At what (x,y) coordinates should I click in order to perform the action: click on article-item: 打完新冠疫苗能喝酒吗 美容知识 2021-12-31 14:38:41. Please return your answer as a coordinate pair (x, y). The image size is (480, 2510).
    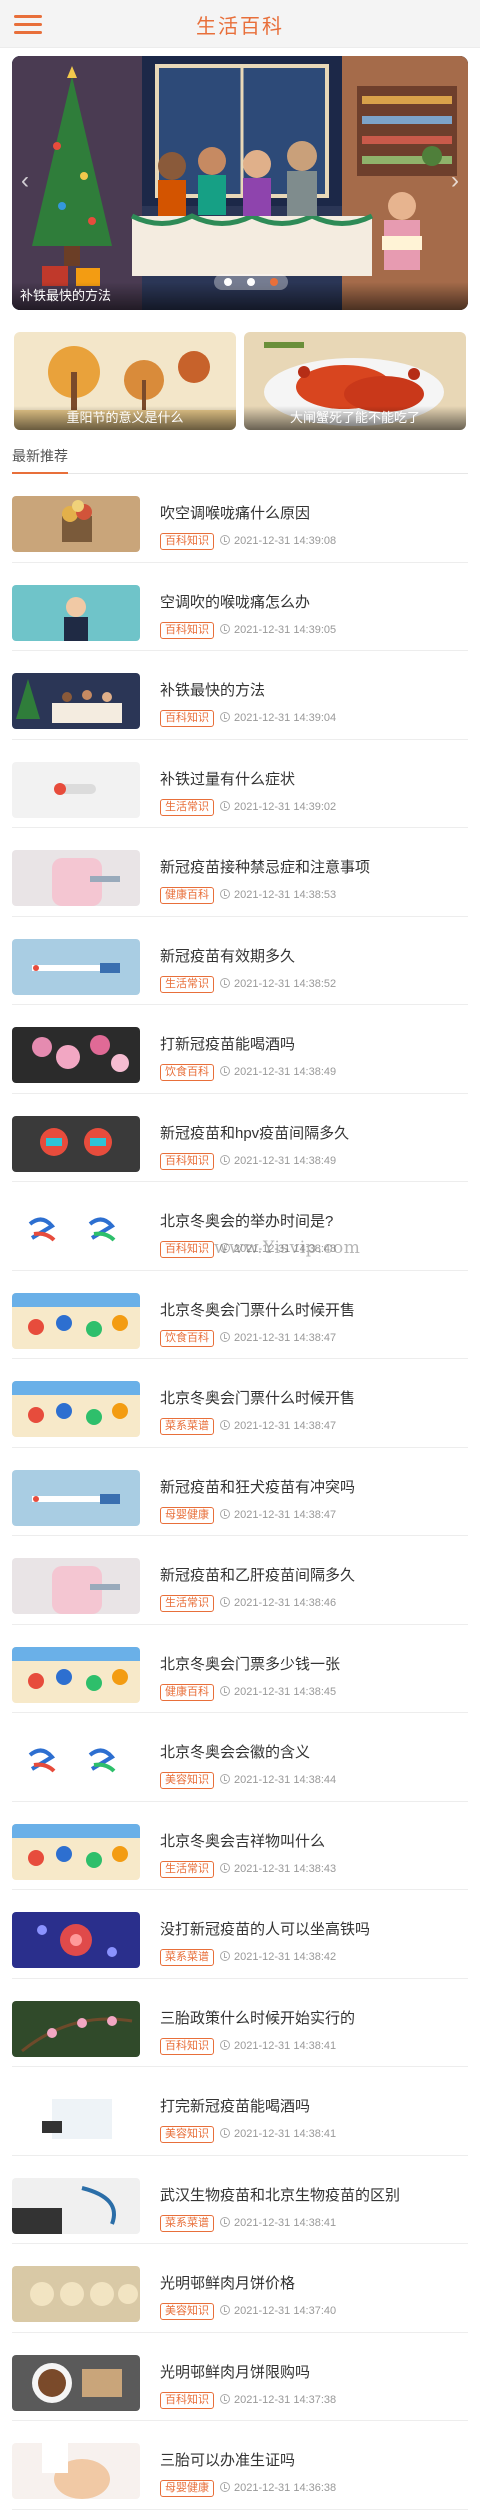
    Looking at the image, I should click on (240, 2111).